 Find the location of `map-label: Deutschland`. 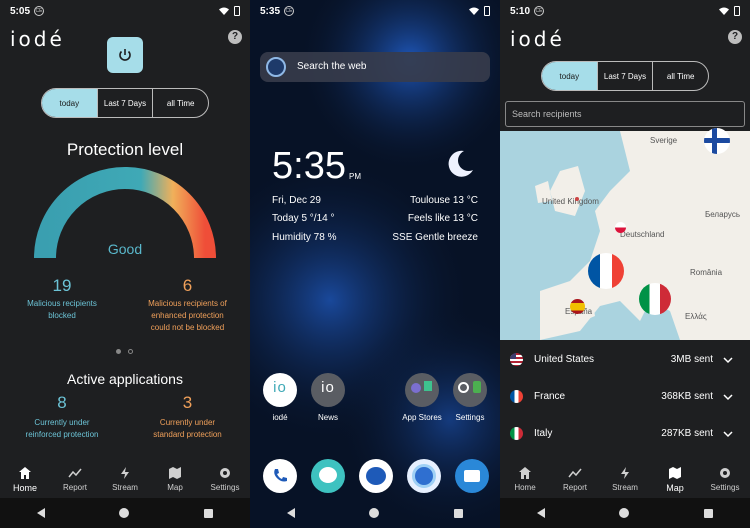

map-label: Deutschland is located at coordinates (642, 234).